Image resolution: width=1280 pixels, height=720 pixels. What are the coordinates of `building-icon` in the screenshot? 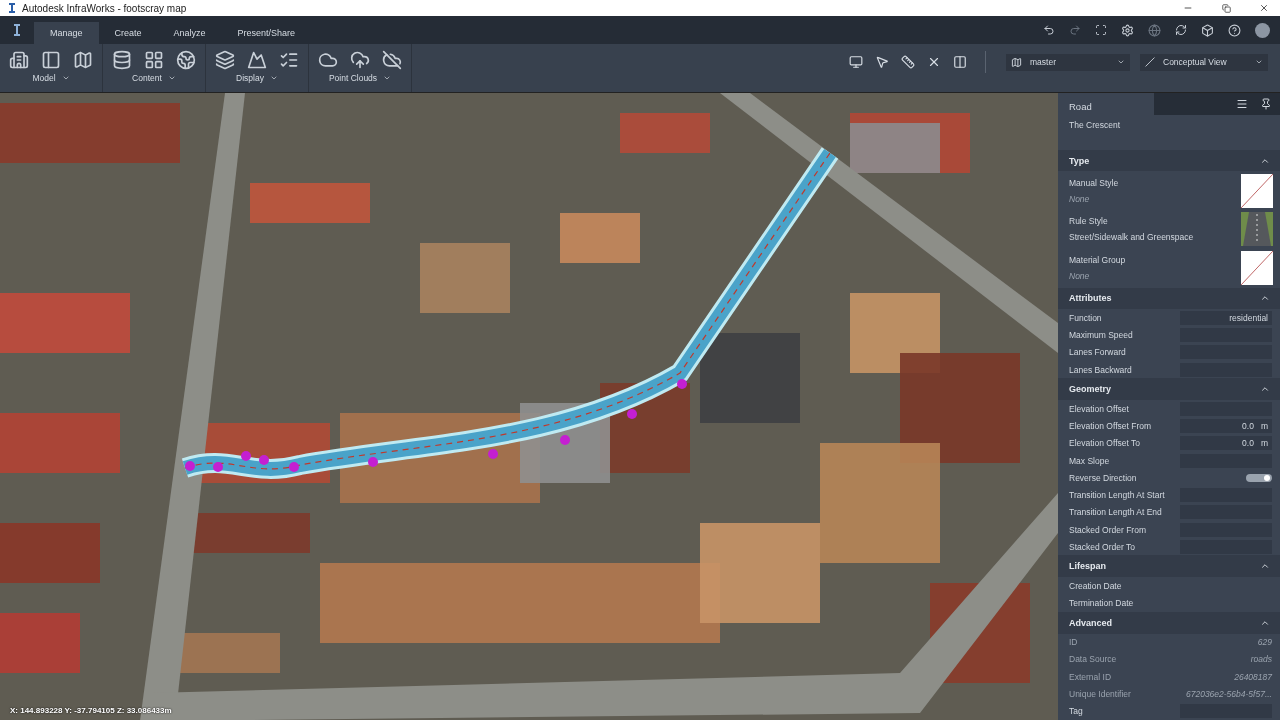 It's located at (19, 60).